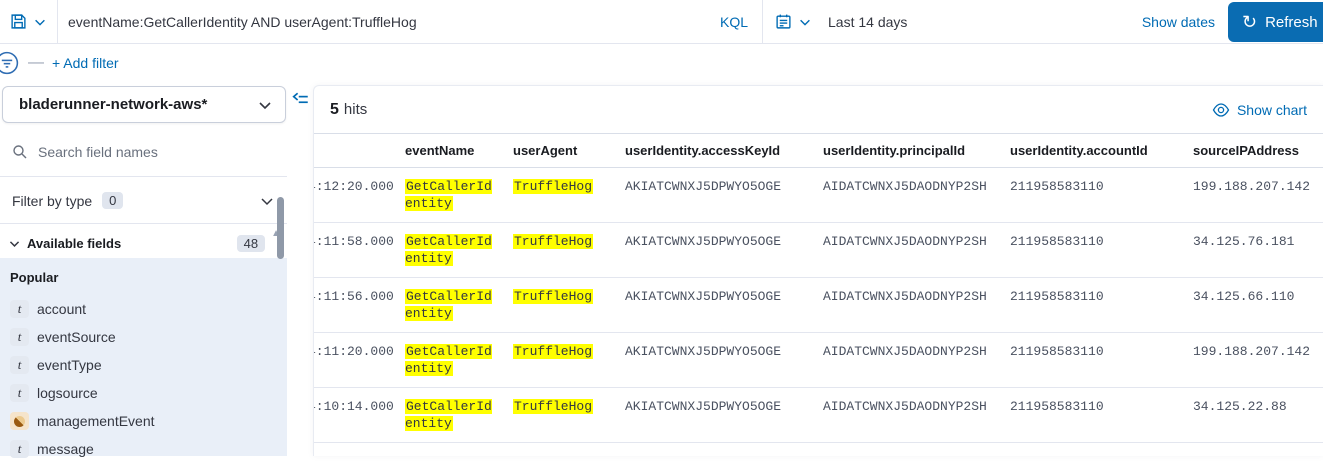  What do you see at coordinates (1291, 22) in the screenshot?
I see `refresh-label: Refresh` at bounding box center [1291, 22].